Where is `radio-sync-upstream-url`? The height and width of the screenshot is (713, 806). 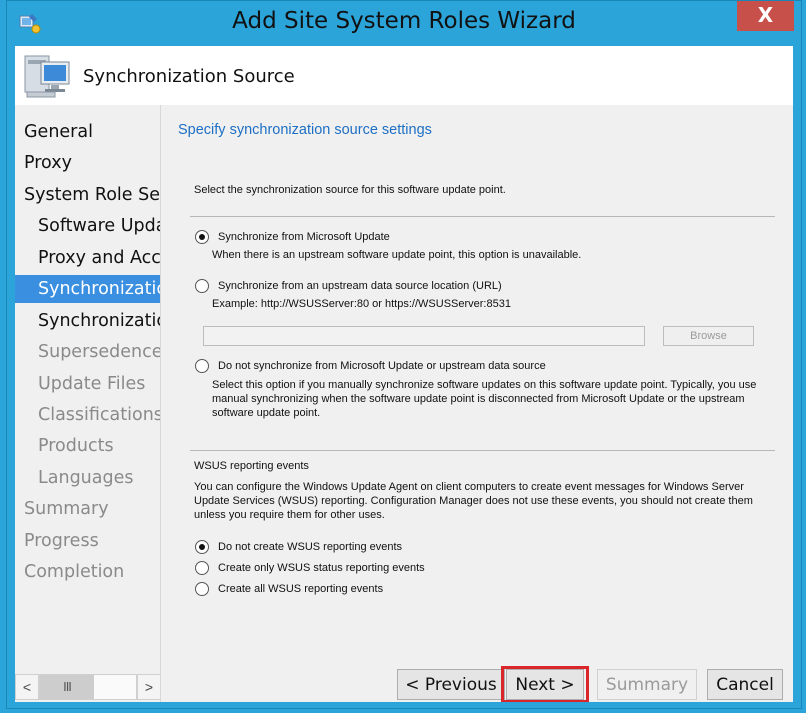
radio-sync-upstream-url is located at coordinates (202, 286).